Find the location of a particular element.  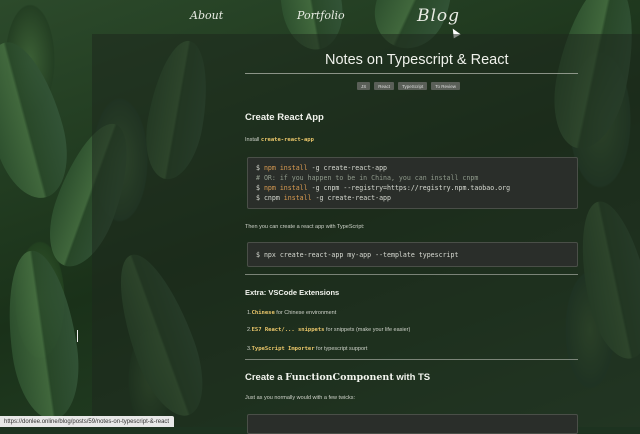

post-tags: JS React TypeScript To Review is located at coordinates (409, 86).